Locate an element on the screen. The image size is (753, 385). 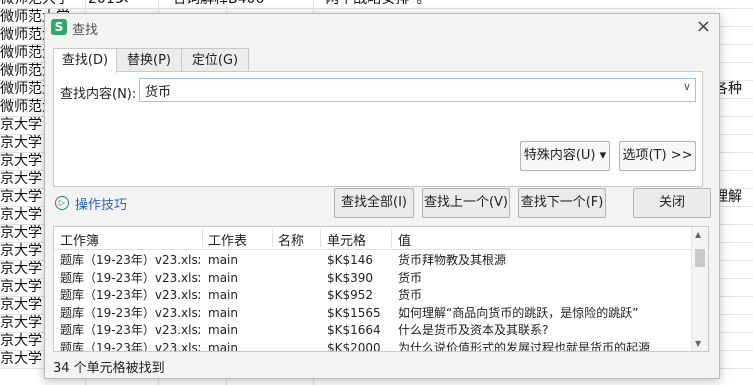
sheet-cell: 名词解释 is located at coordinates (200, 4).